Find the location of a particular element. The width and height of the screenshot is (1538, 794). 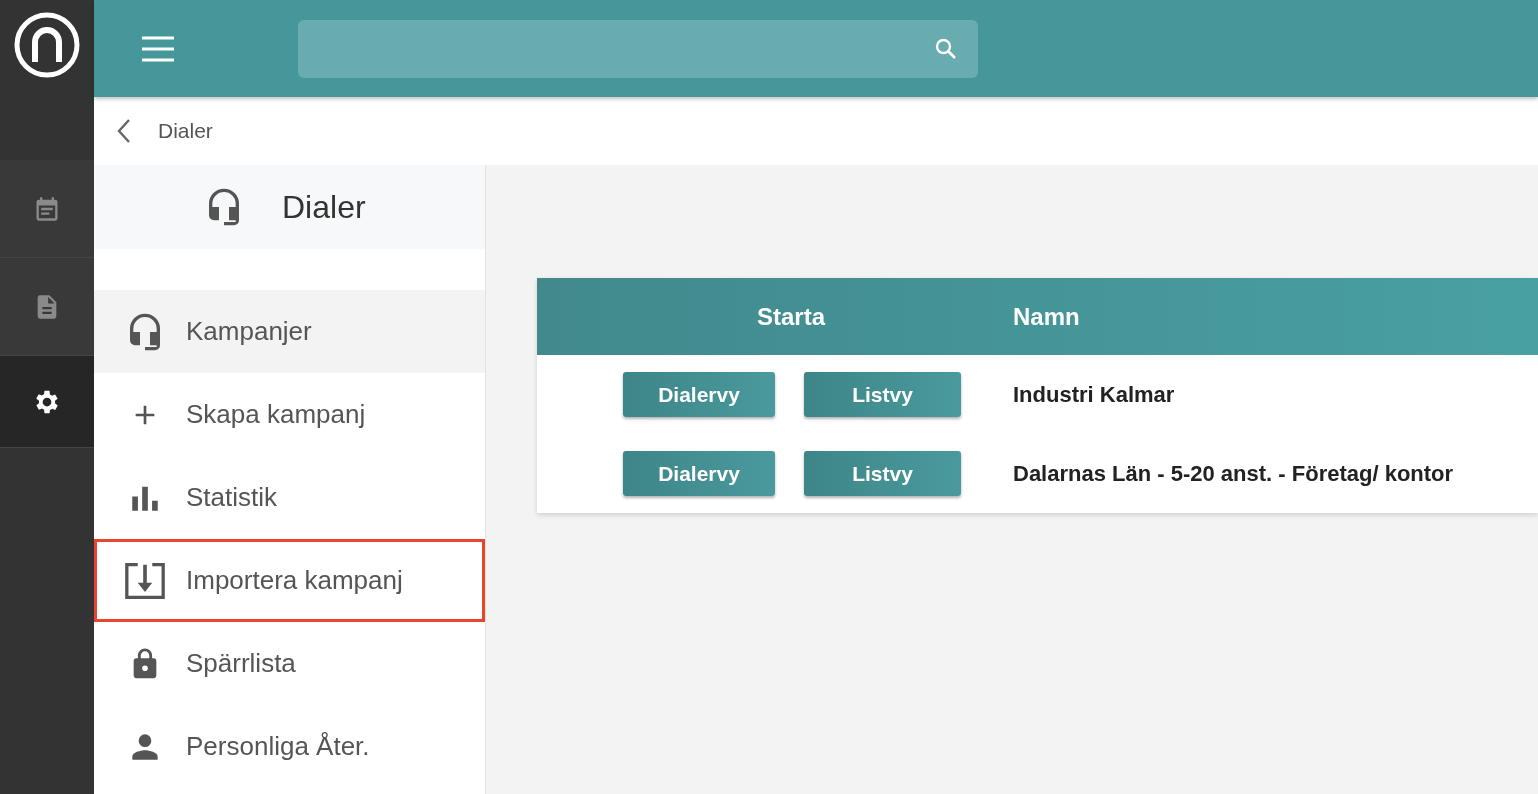

menu-icon is located at coordinates (158, 48).